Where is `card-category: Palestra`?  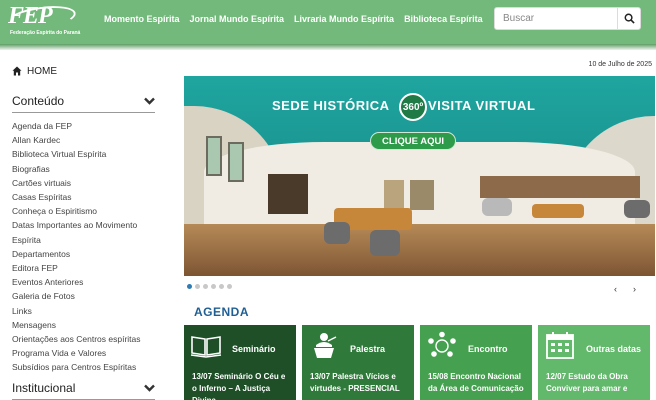
card-category: Palestra is located at coordinates (368, 349).